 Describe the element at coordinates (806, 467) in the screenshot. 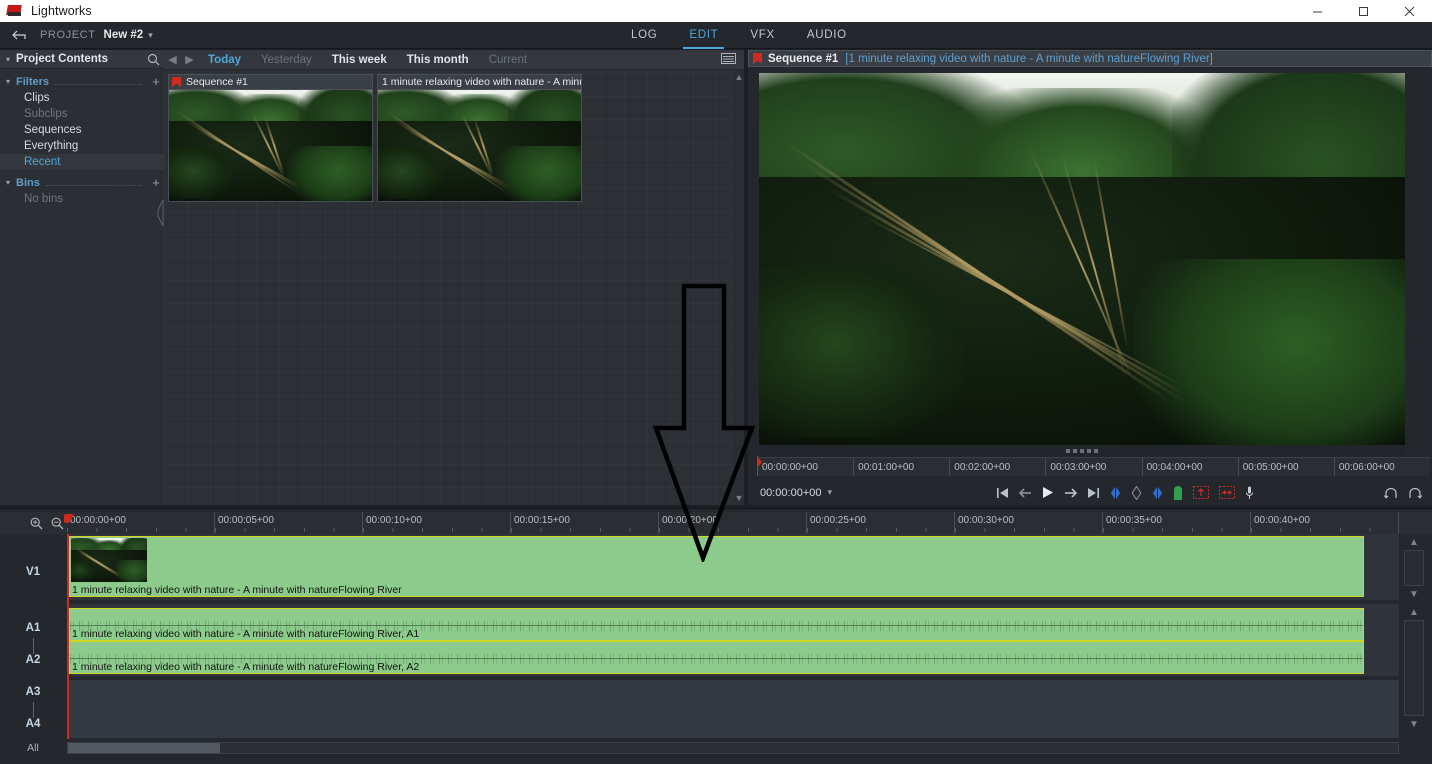

I see `viewer-tick: 00:00:00+00` at that location.